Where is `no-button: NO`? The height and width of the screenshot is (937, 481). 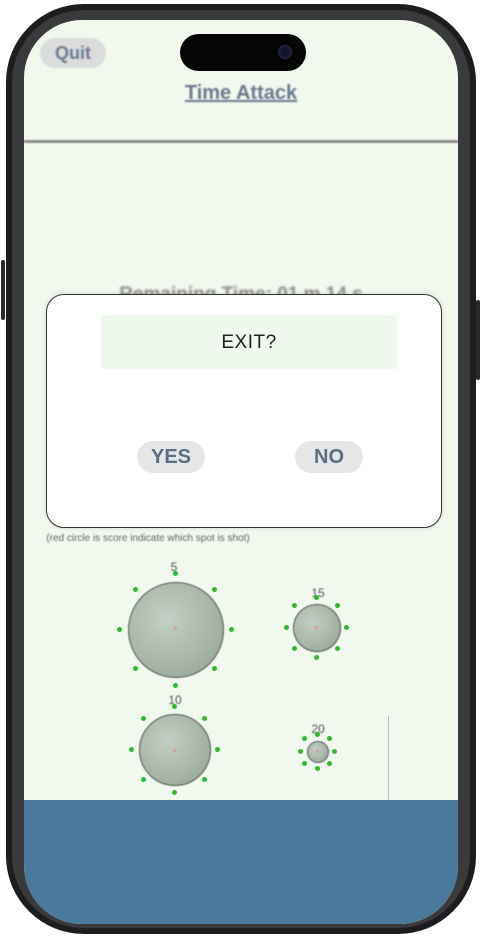
no-button: NO is located at coordinates (329, 457).